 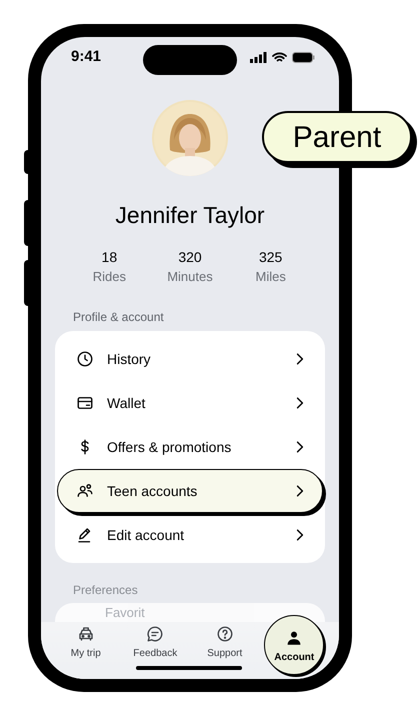 What do you see at coordinates (190, 403) in the screenshot?
I see `menu-item: Wallet` at bounding box center [190, 403].